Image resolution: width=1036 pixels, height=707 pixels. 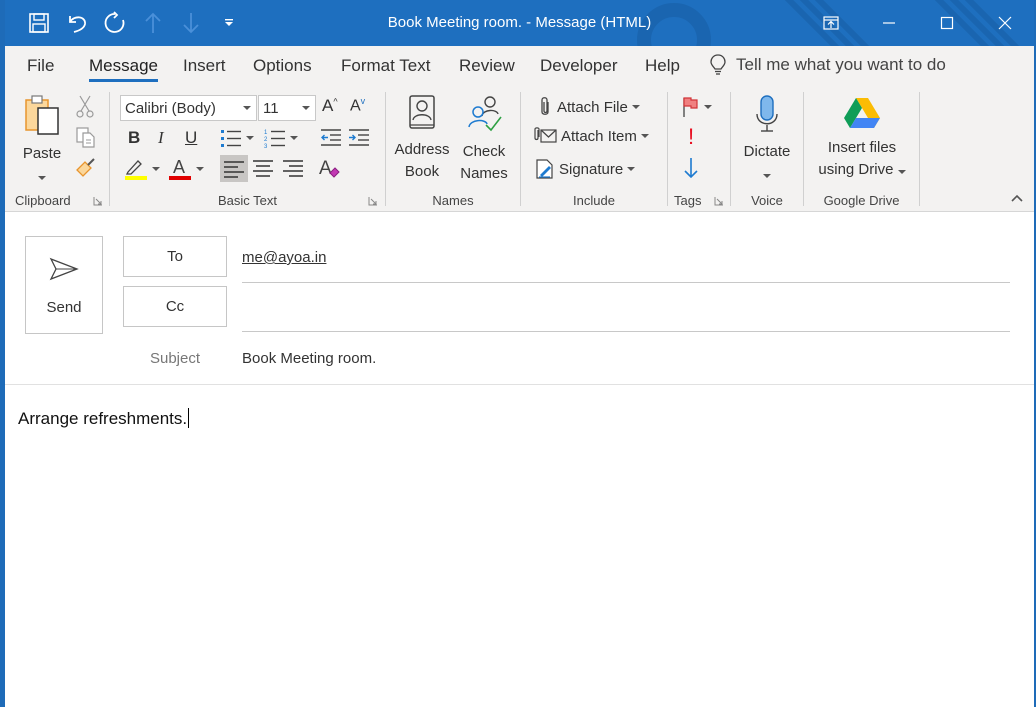 I want to click on numbering-button: 123, so click(x=281, y=138).